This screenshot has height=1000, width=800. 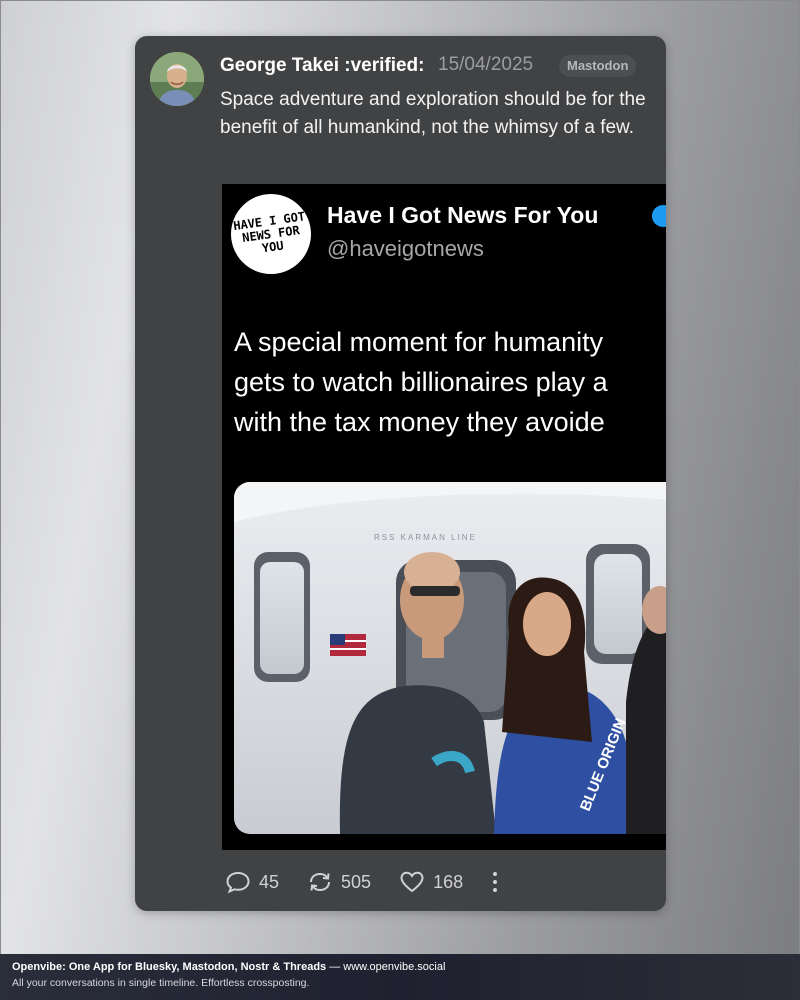 I want to click on like-count: 168, so click(x=448, y=881).